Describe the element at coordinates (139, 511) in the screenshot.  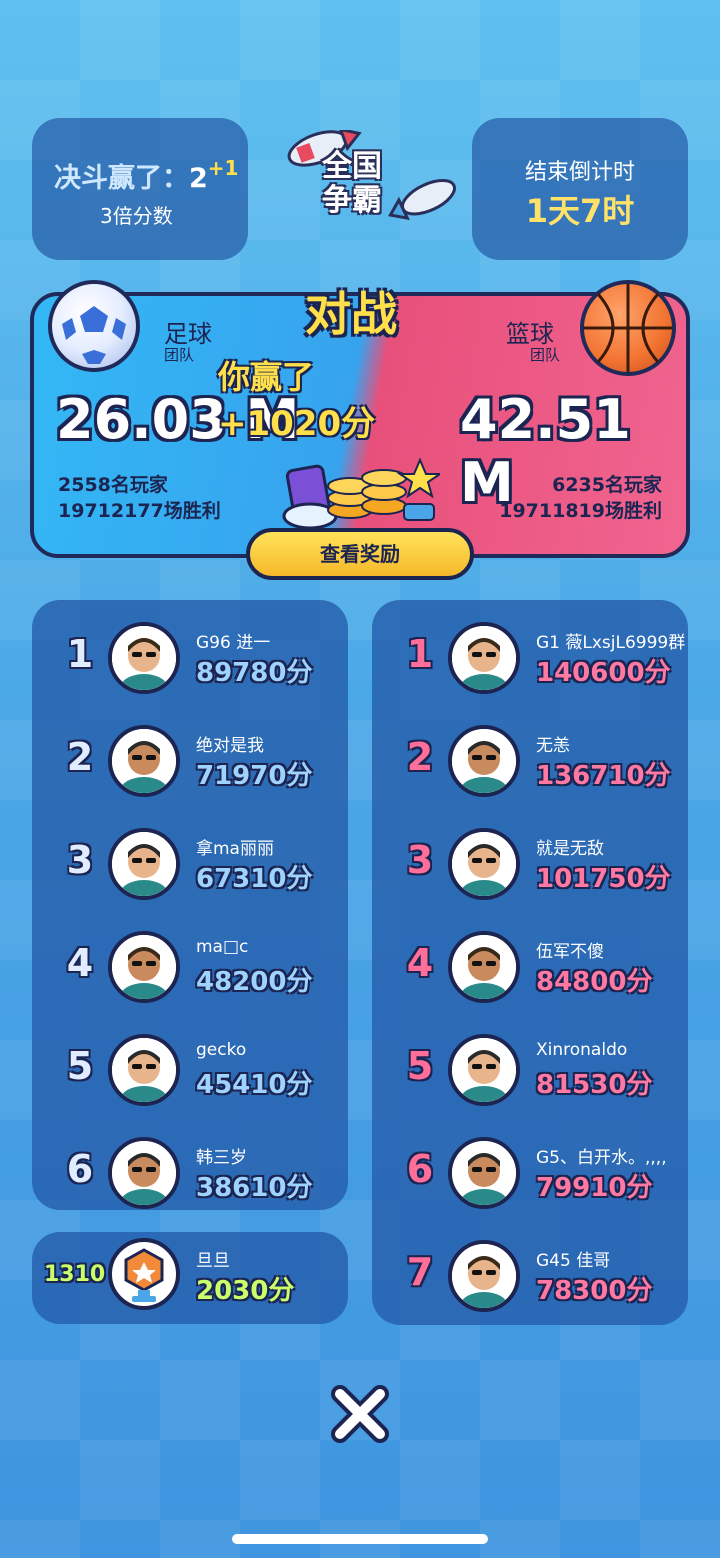
I see `left-team-wins: 19712177场胜利` at that location.